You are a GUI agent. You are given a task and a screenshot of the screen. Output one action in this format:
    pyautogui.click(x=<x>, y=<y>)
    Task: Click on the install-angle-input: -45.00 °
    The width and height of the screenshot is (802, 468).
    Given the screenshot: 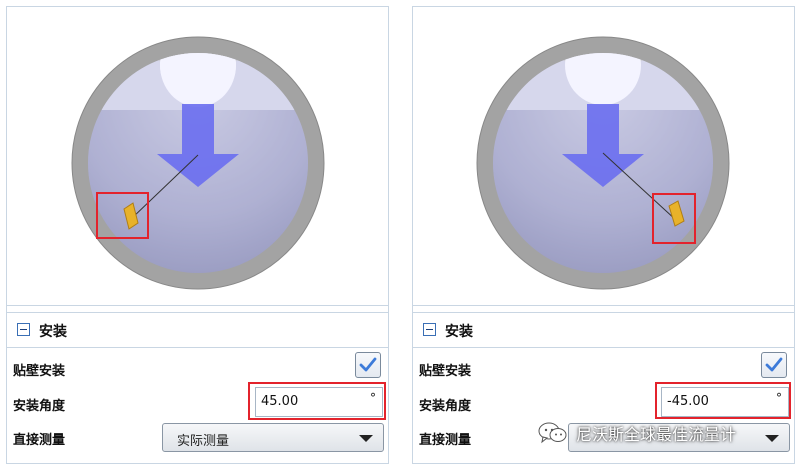 What is the action you would take?
    pyautogui.click(x=725, y=402)
    